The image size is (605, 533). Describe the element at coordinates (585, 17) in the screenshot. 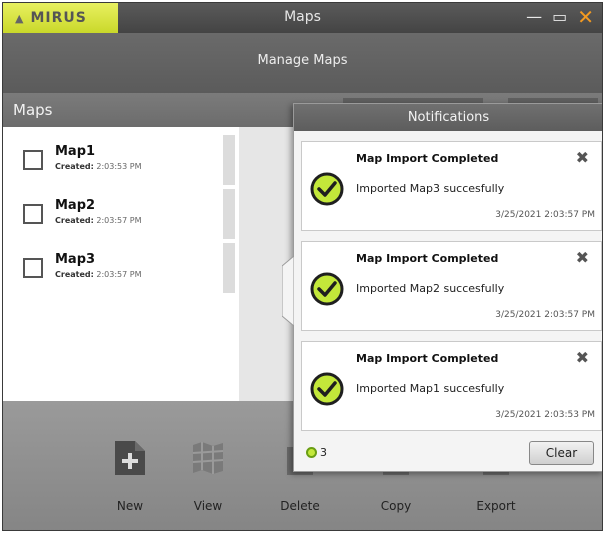

I see `close-icon: ✕` at that location.